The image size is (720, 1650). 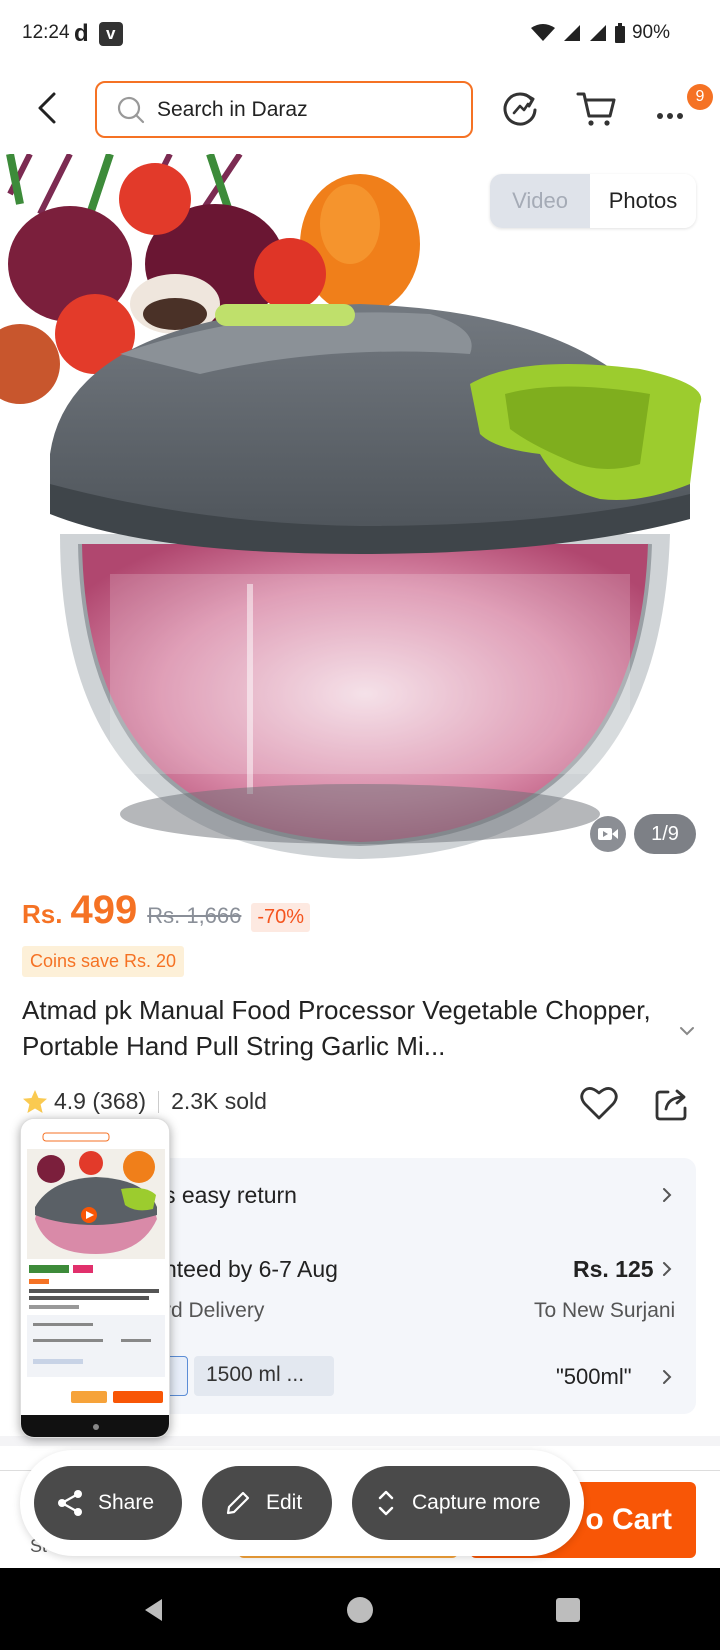 What do you see at coordinates (126, 1502) in the screenshot?
I see `share-label: Share` at bounding box center [126, 1502].